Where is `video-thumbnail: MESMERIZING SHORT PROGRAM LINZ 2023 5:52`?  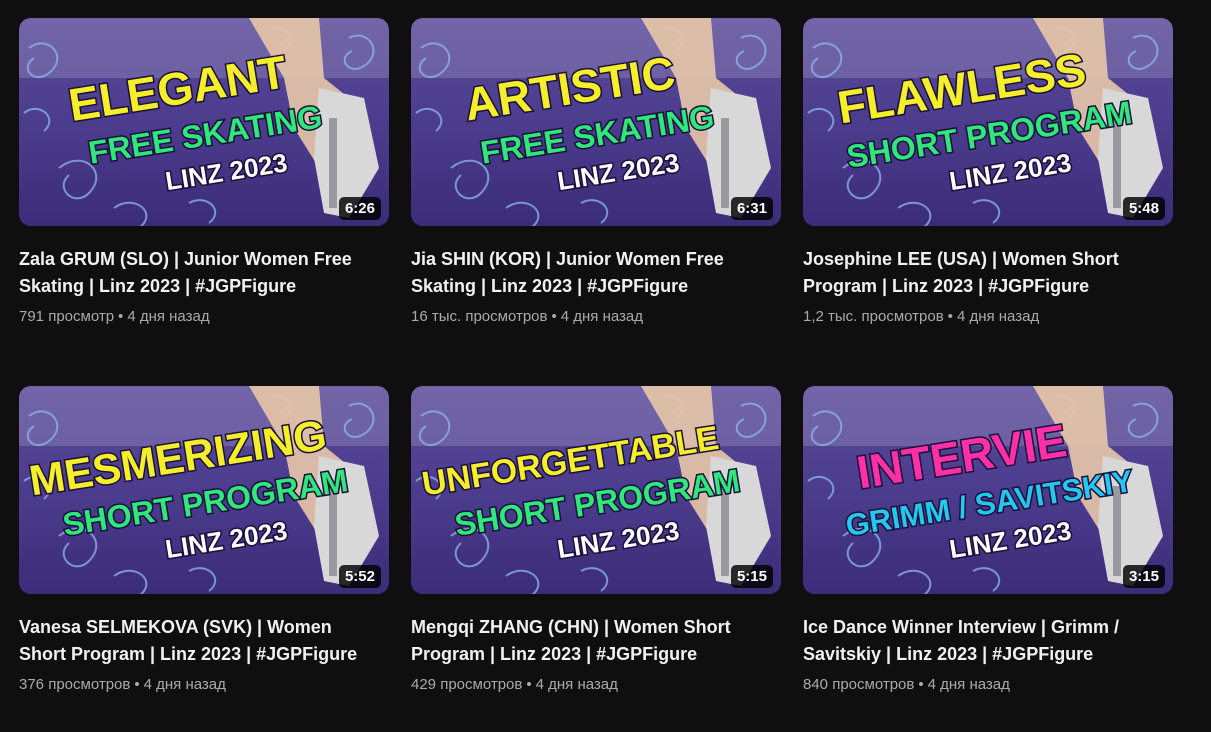 video-thumbnail: MESMERIZING SHORT PROGRAM LINZ 2023 5:52 is located at coordinates (204, 490).